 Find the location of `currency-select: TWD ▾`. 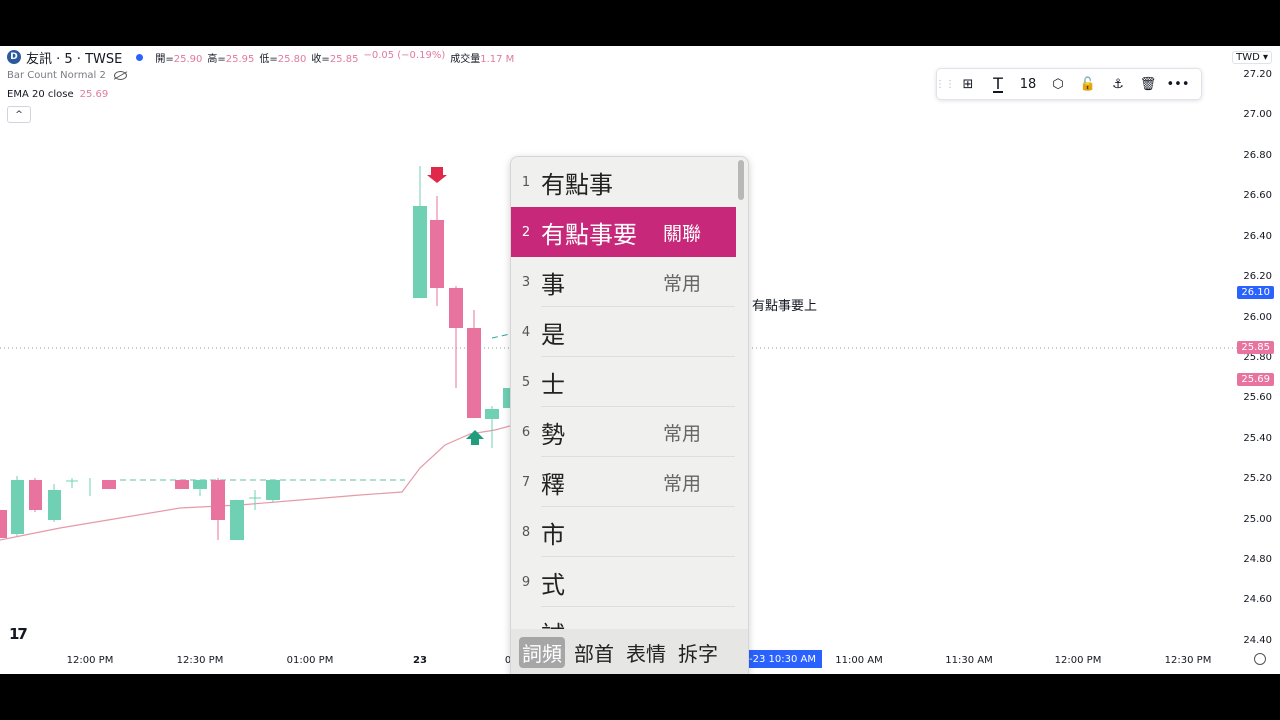

currency-select: TWD ▾ is located at coordinates (1252, 57).